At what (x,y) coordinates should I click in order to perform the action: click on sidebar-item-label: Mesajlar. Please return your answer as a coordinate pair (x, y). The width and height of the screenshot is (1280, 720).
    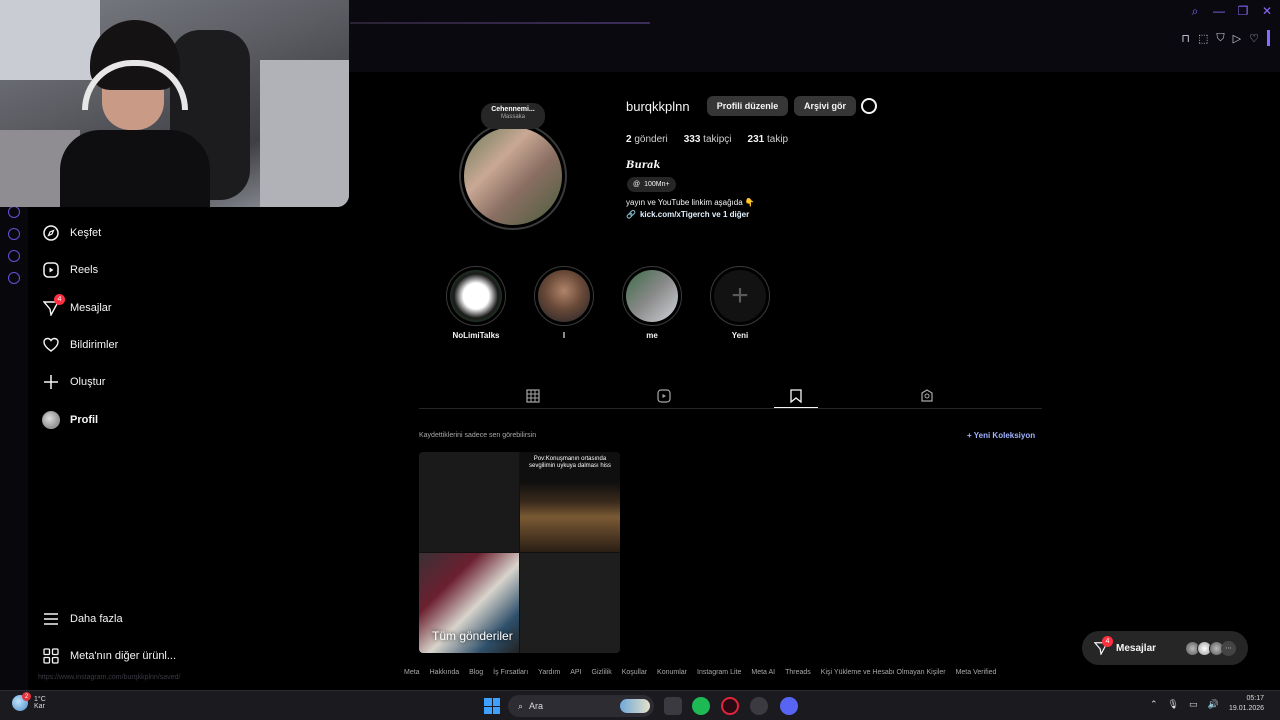
    Looking at the image, I should click on (91, 308).